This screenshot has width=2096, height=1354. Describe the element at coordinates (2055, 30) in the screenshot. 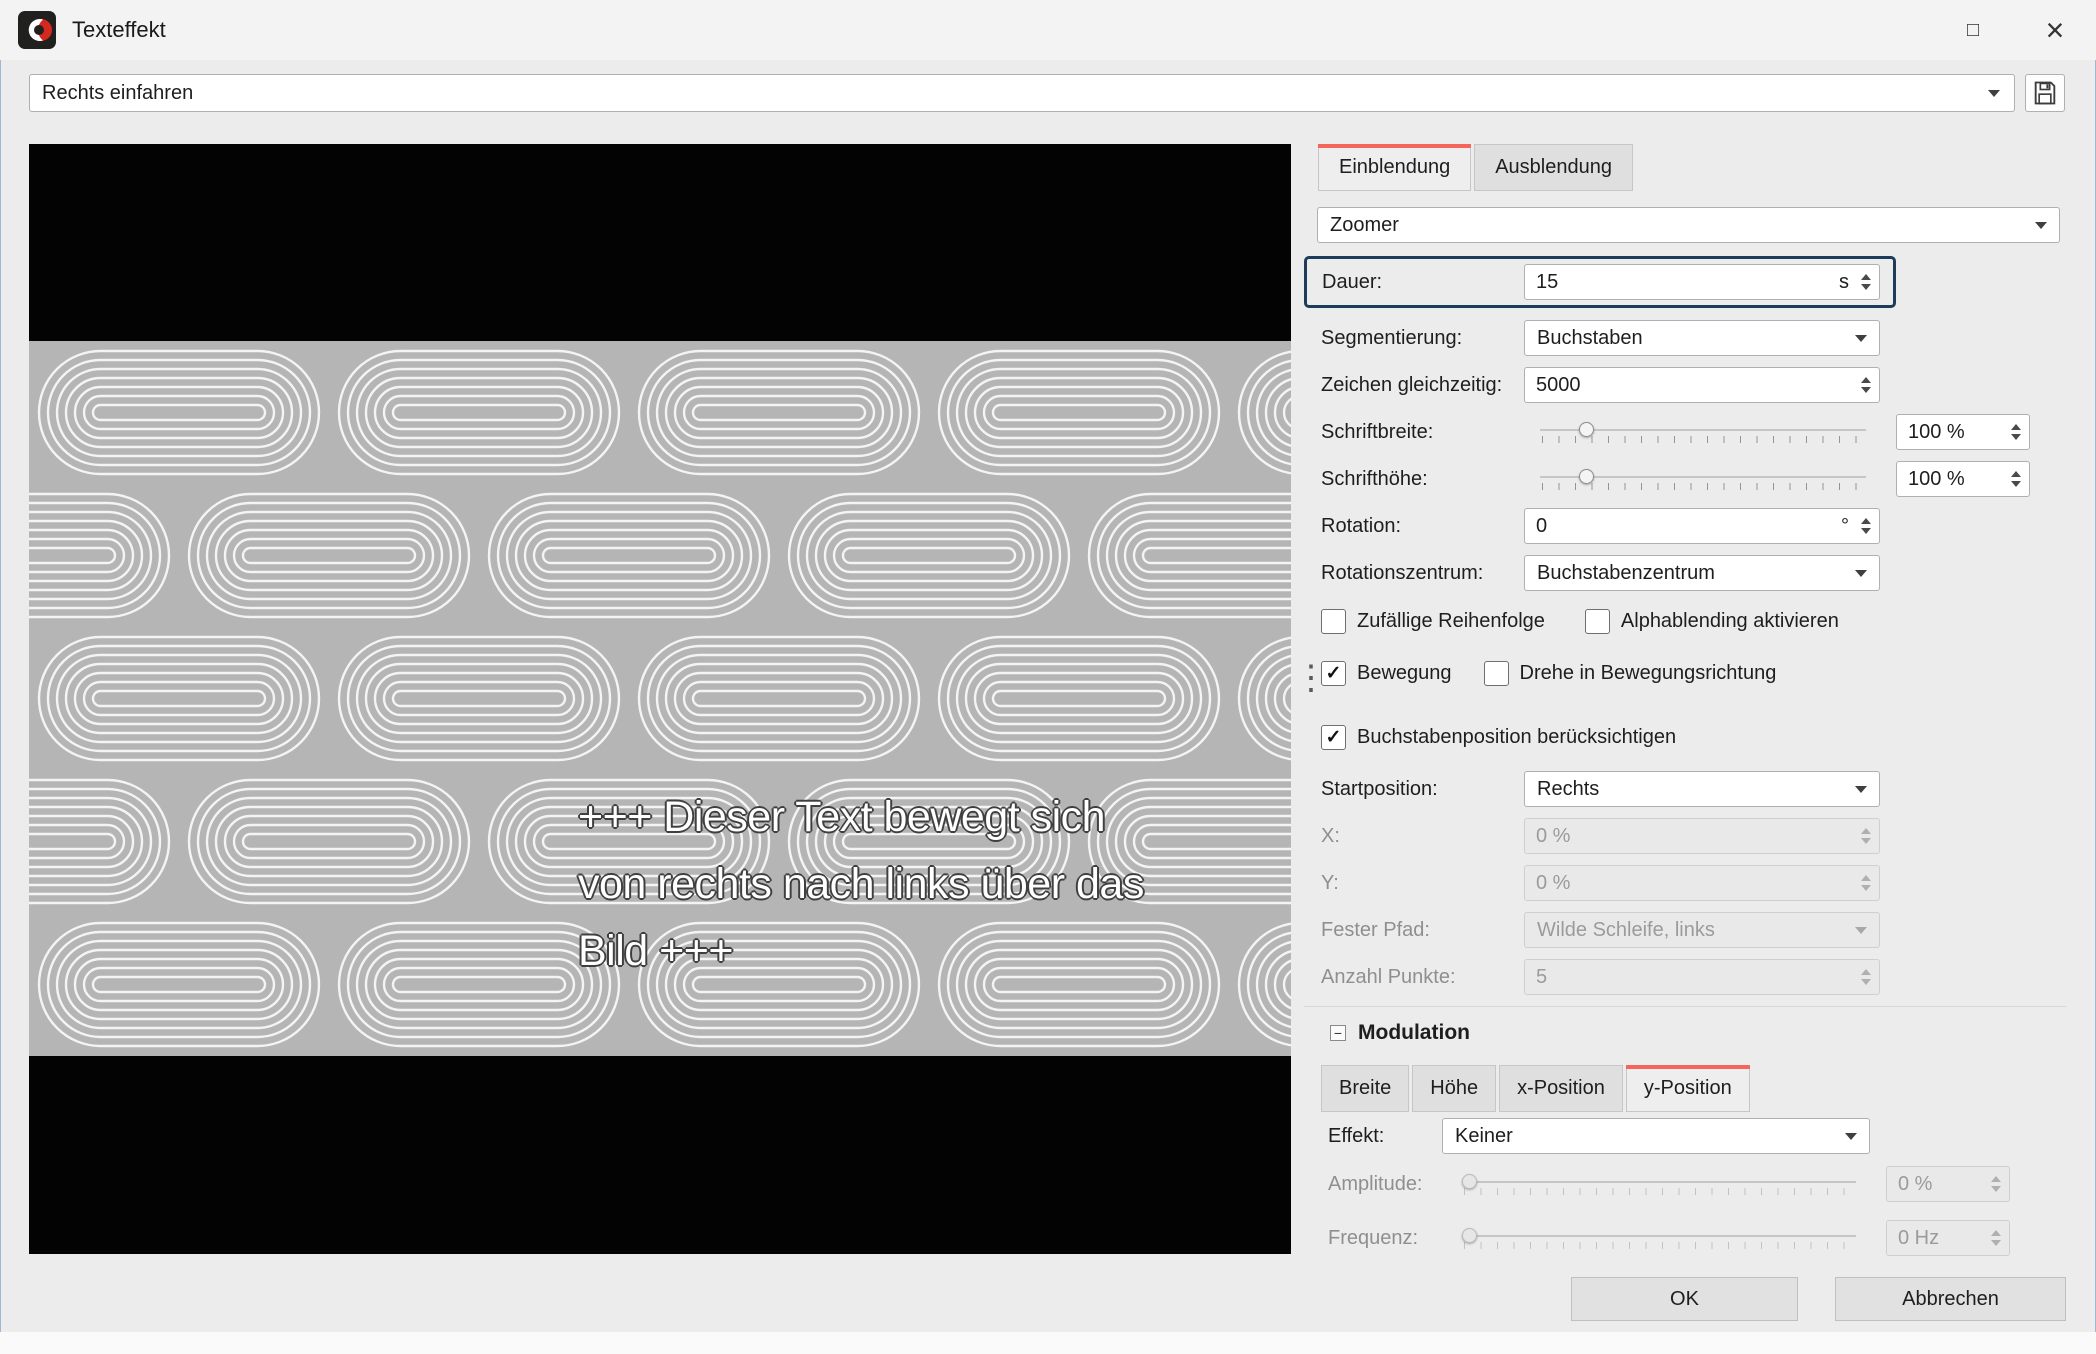

I see `close-button: ×` at that location.